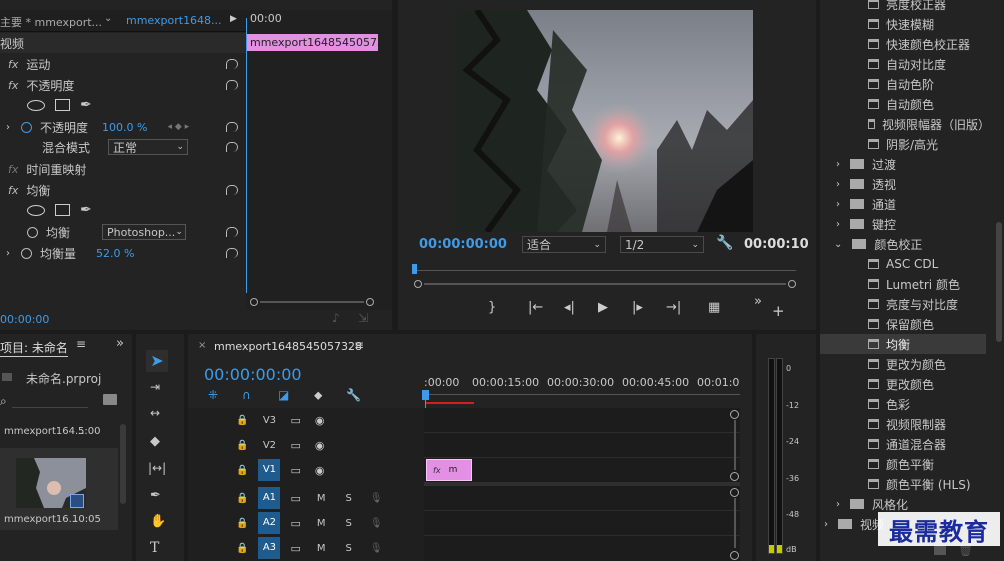  I want to click on nest-icon: ⁜, so click(213, 395).